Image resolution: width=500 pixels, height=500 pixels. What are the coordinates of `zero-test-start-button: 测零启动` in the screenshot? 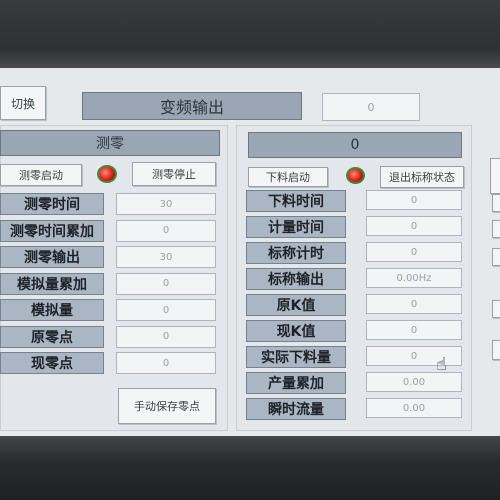 It's located at (41, 175).